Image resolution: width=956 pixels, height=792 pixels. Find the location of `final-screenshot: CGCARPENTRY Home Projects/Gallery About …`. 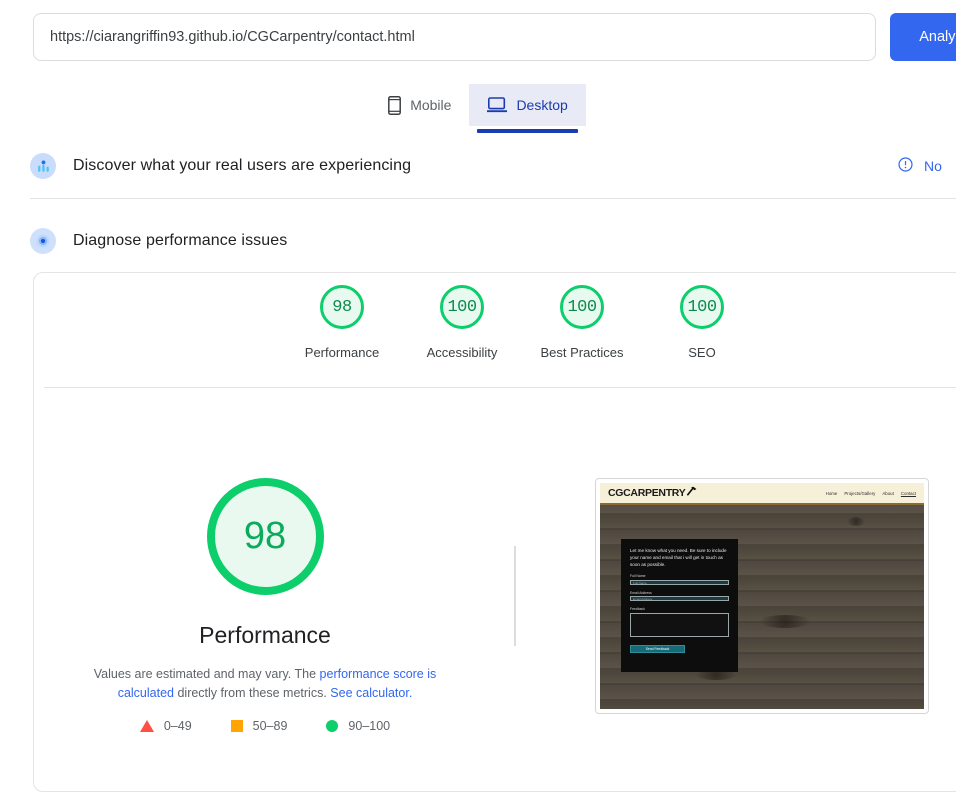

final-screenshot: CGCARPENTRY Home Projects/Gallery About … is located at coordinates (762, 596).